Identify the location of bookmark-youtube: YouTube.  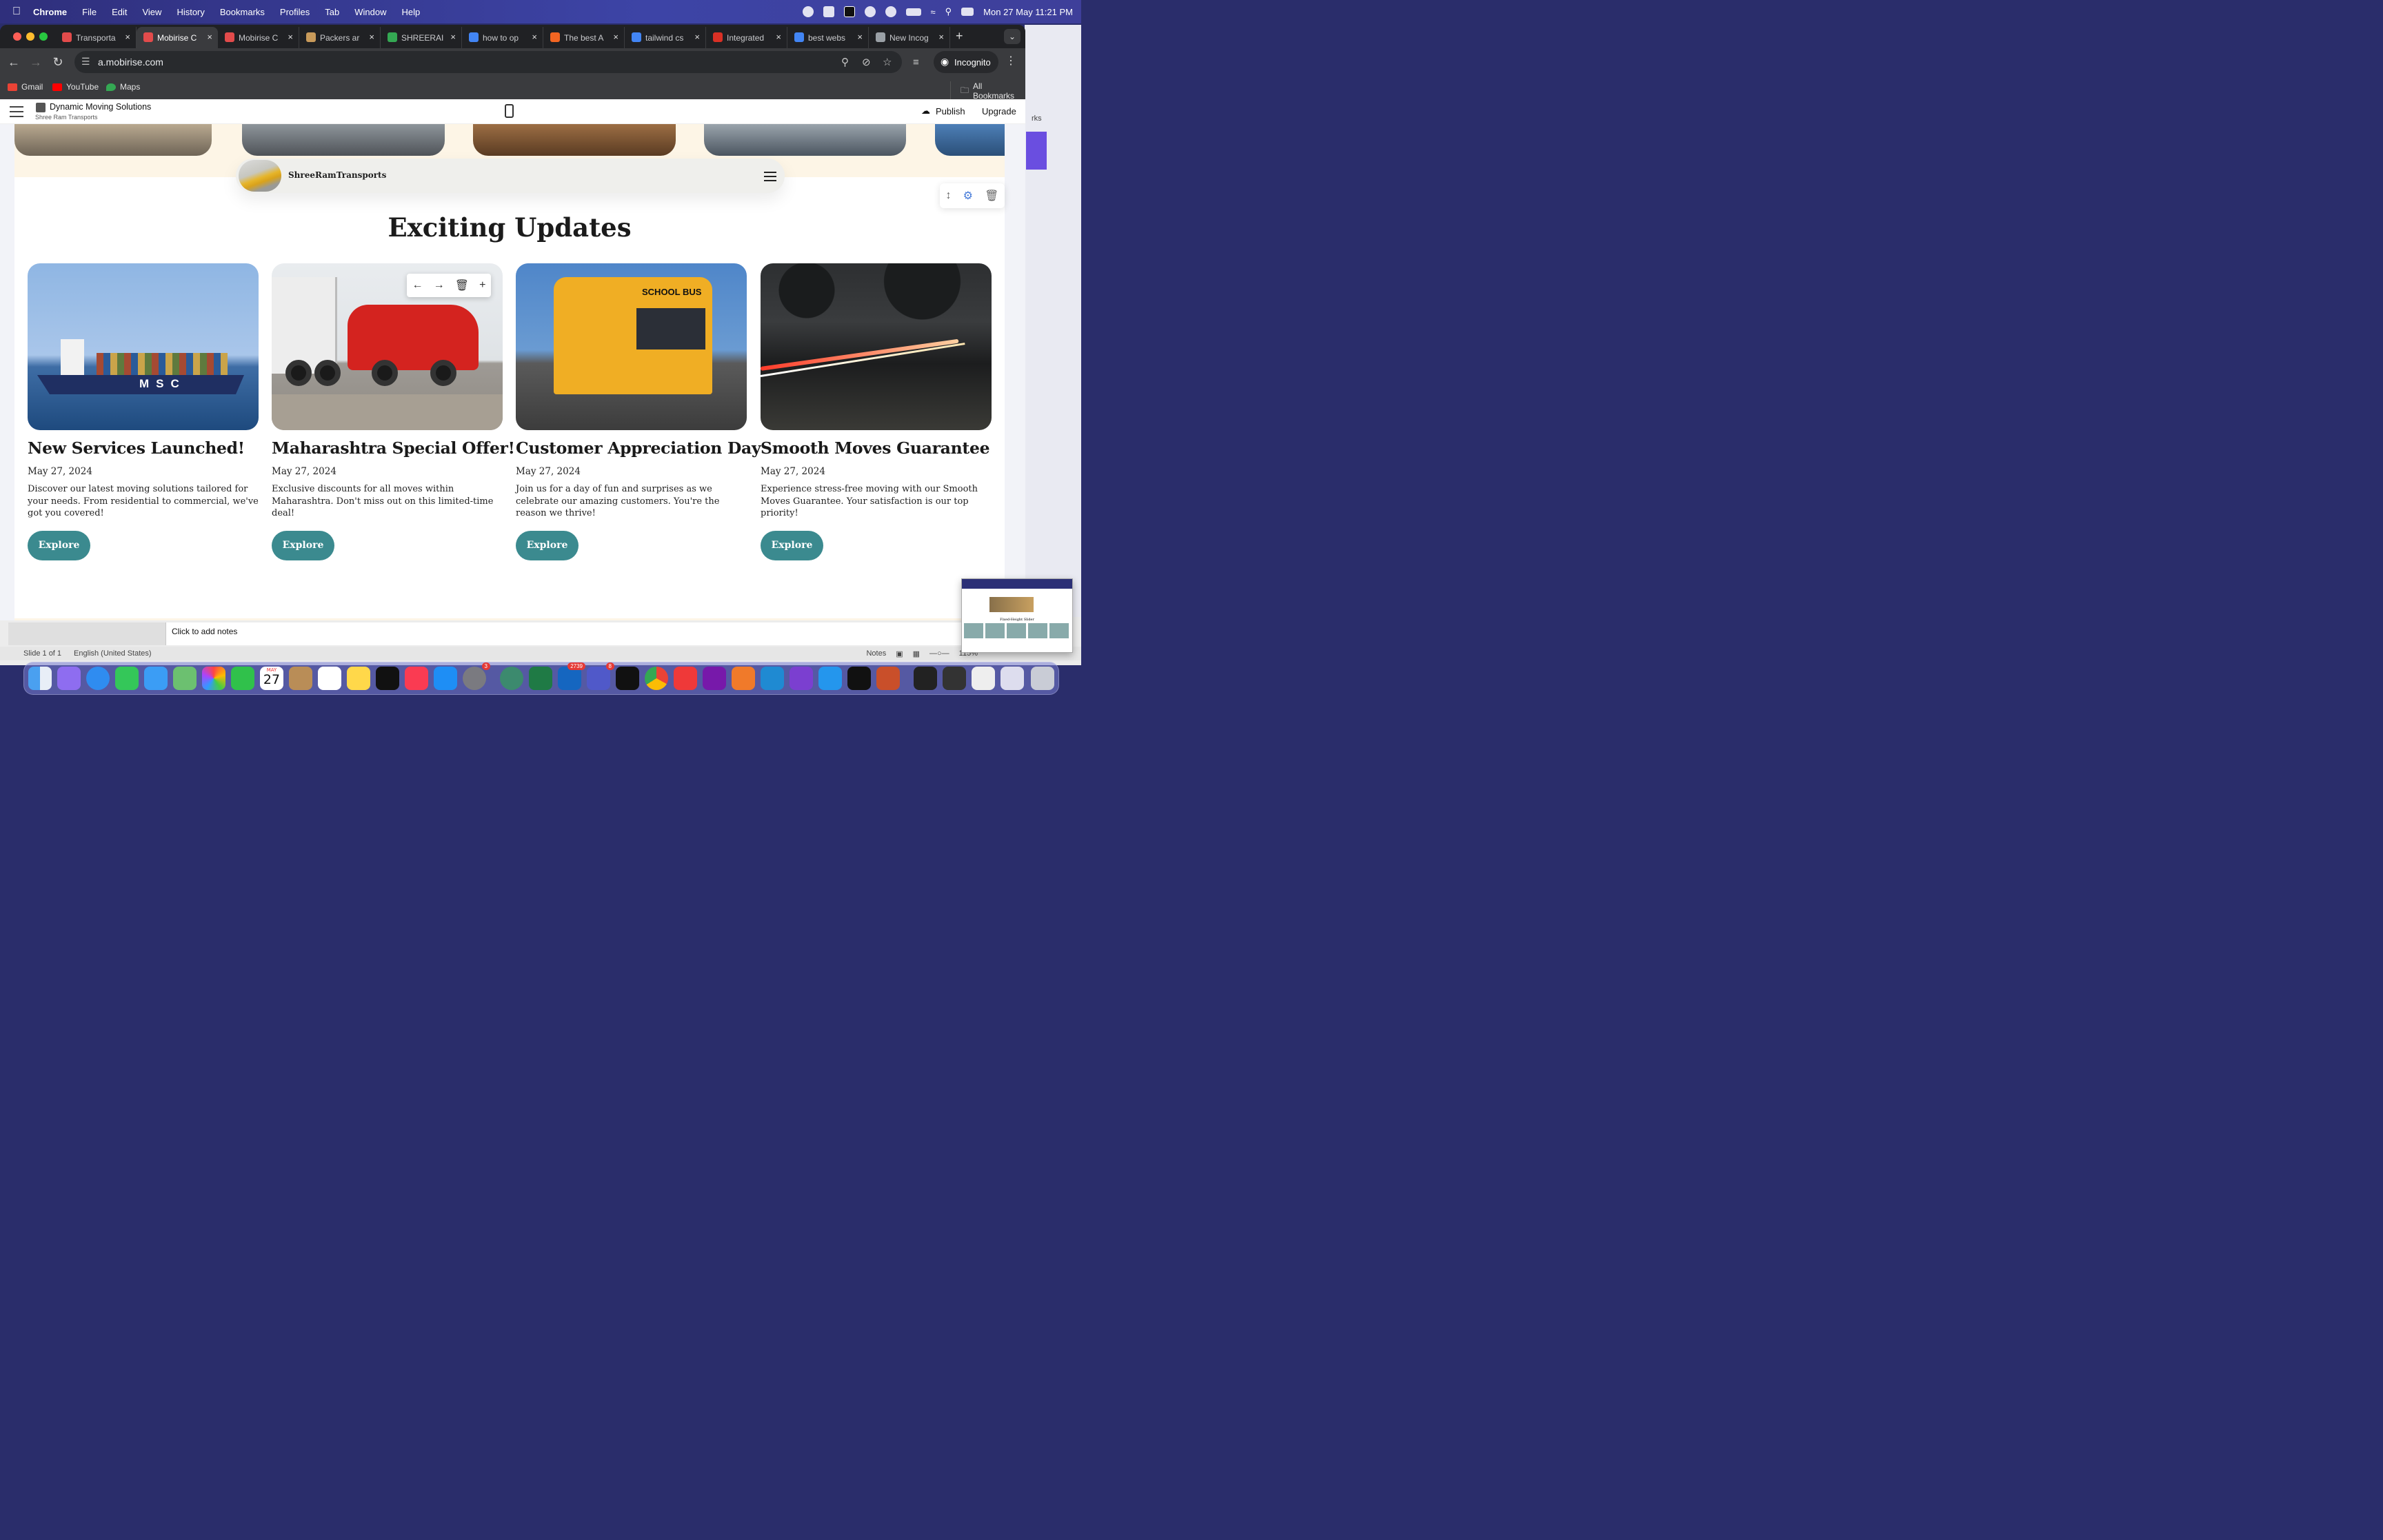
(75, 87).